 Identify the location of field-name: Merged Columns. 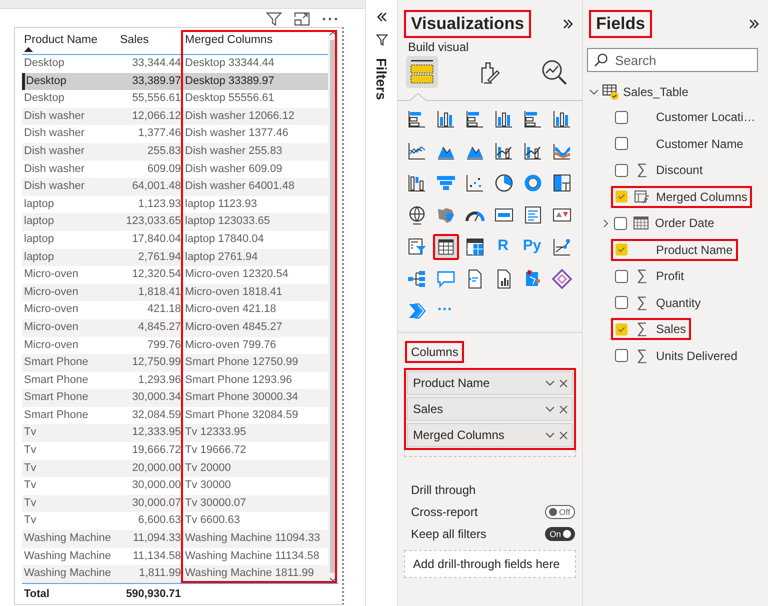
(702, 197).